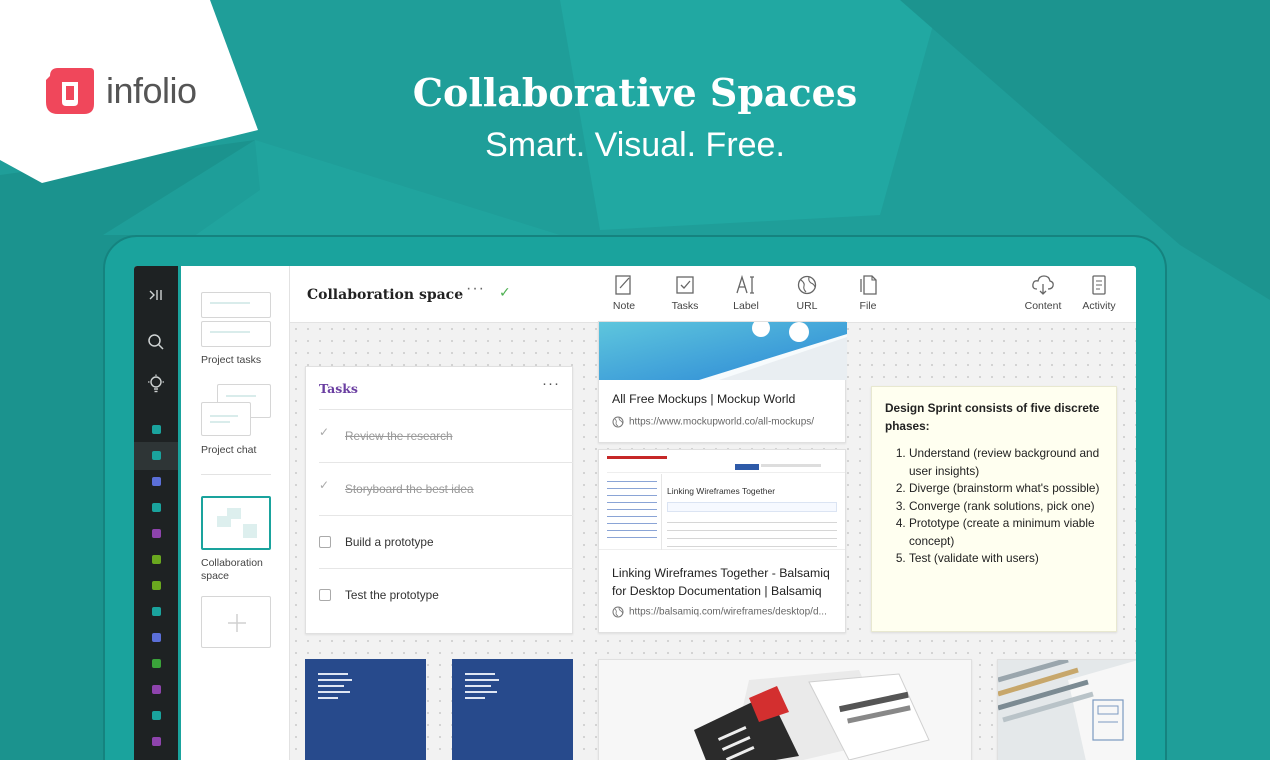 The width and height of the screenshot is (1270, 760). Describe the element at coordinates (635, 145) in the screenshot. I see `hero-subtitle: Smart. Visual. Free.` at that location.